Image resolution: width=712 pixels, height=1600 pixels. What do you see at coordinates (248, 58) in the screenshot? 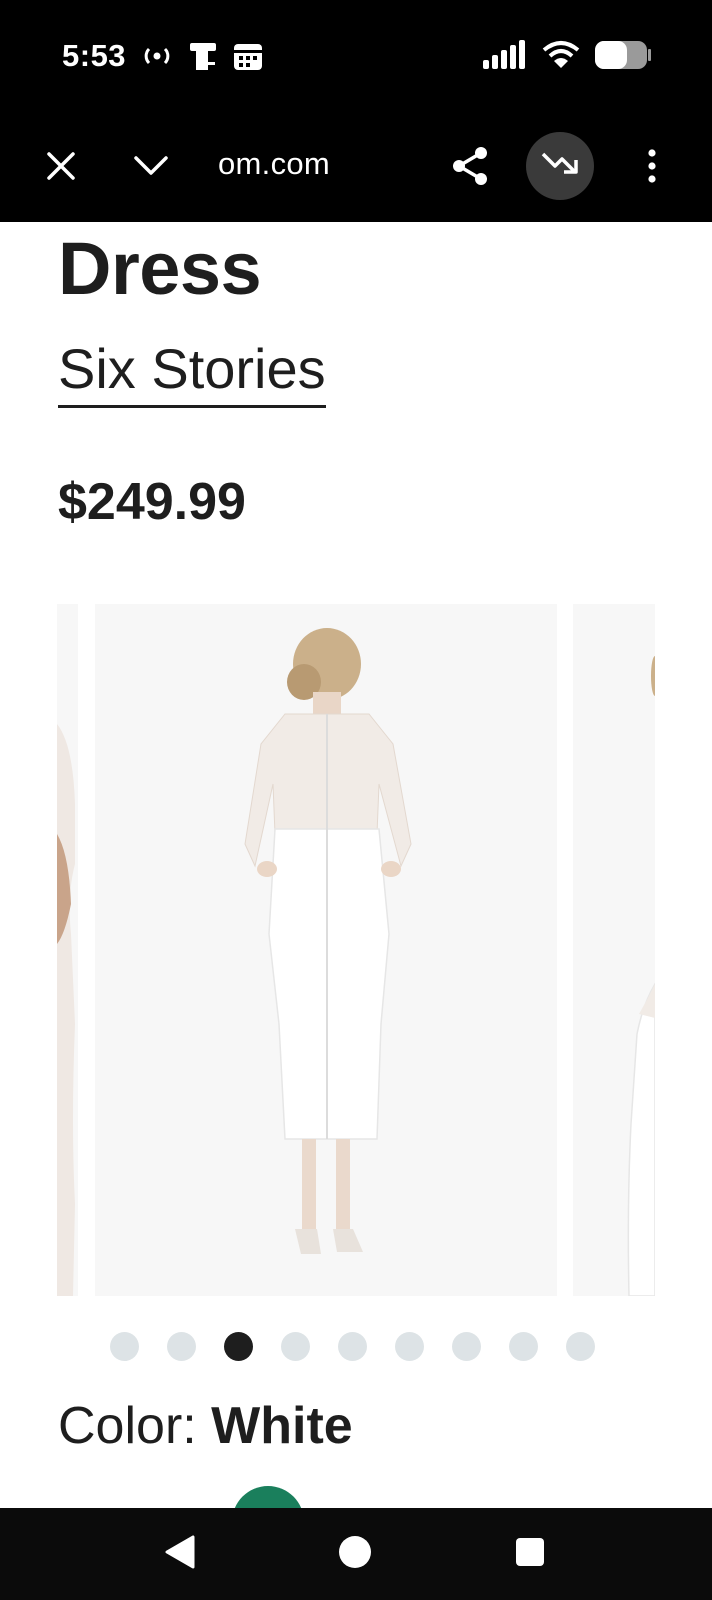
I see `calendar-icon` at bounding box center [248, 58].